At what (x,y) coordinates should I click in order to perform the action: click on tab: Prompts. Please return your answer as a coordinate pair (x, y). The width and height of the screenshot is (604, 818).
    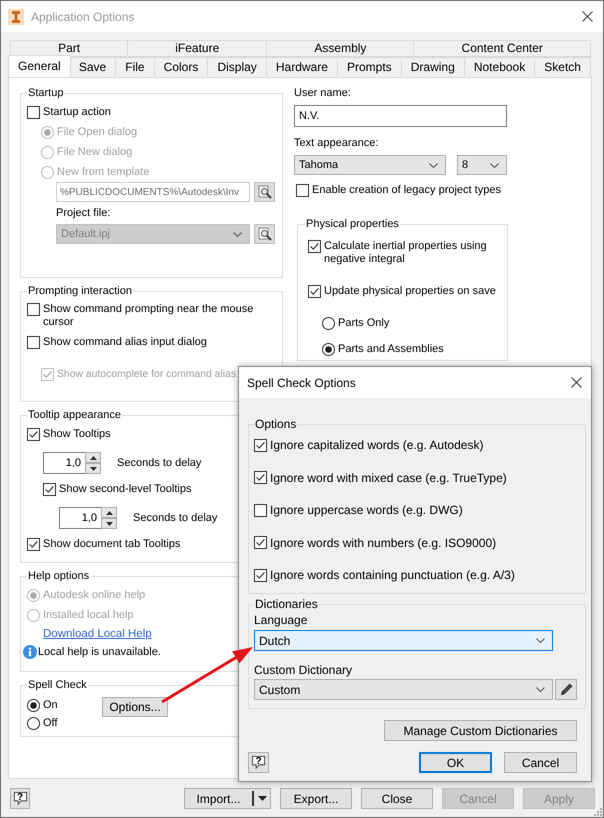
    Looking at the image, I should click on (368, 67).